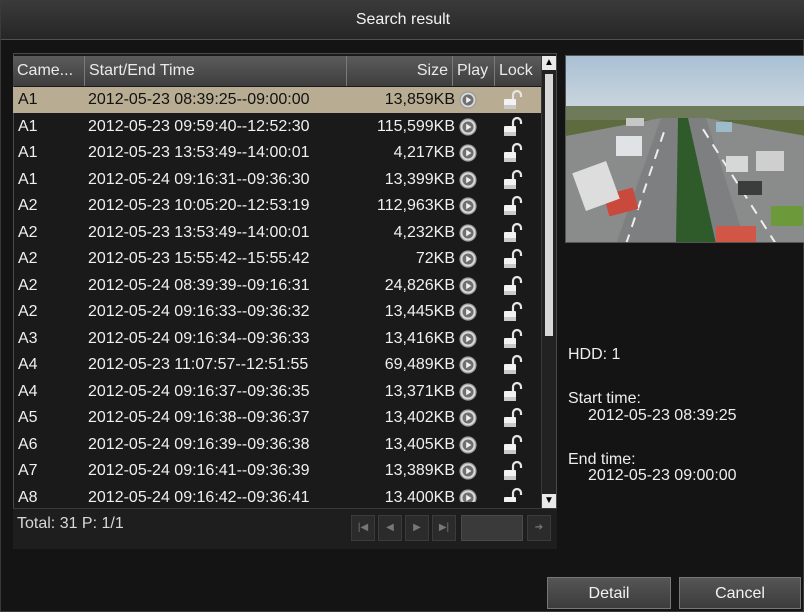 Image resolution: width=804 pixels, height=612 pixels. What do you see at coordinates (684, 149) in the screenshot?
I see `video-preview` at bounding box center [684, 149].